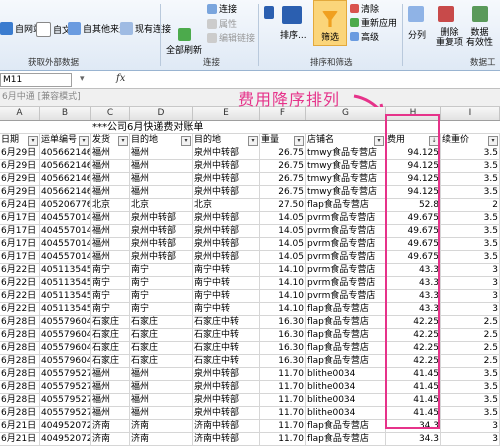  I want to click on table-cell: 4051135456, so click(65, 309).